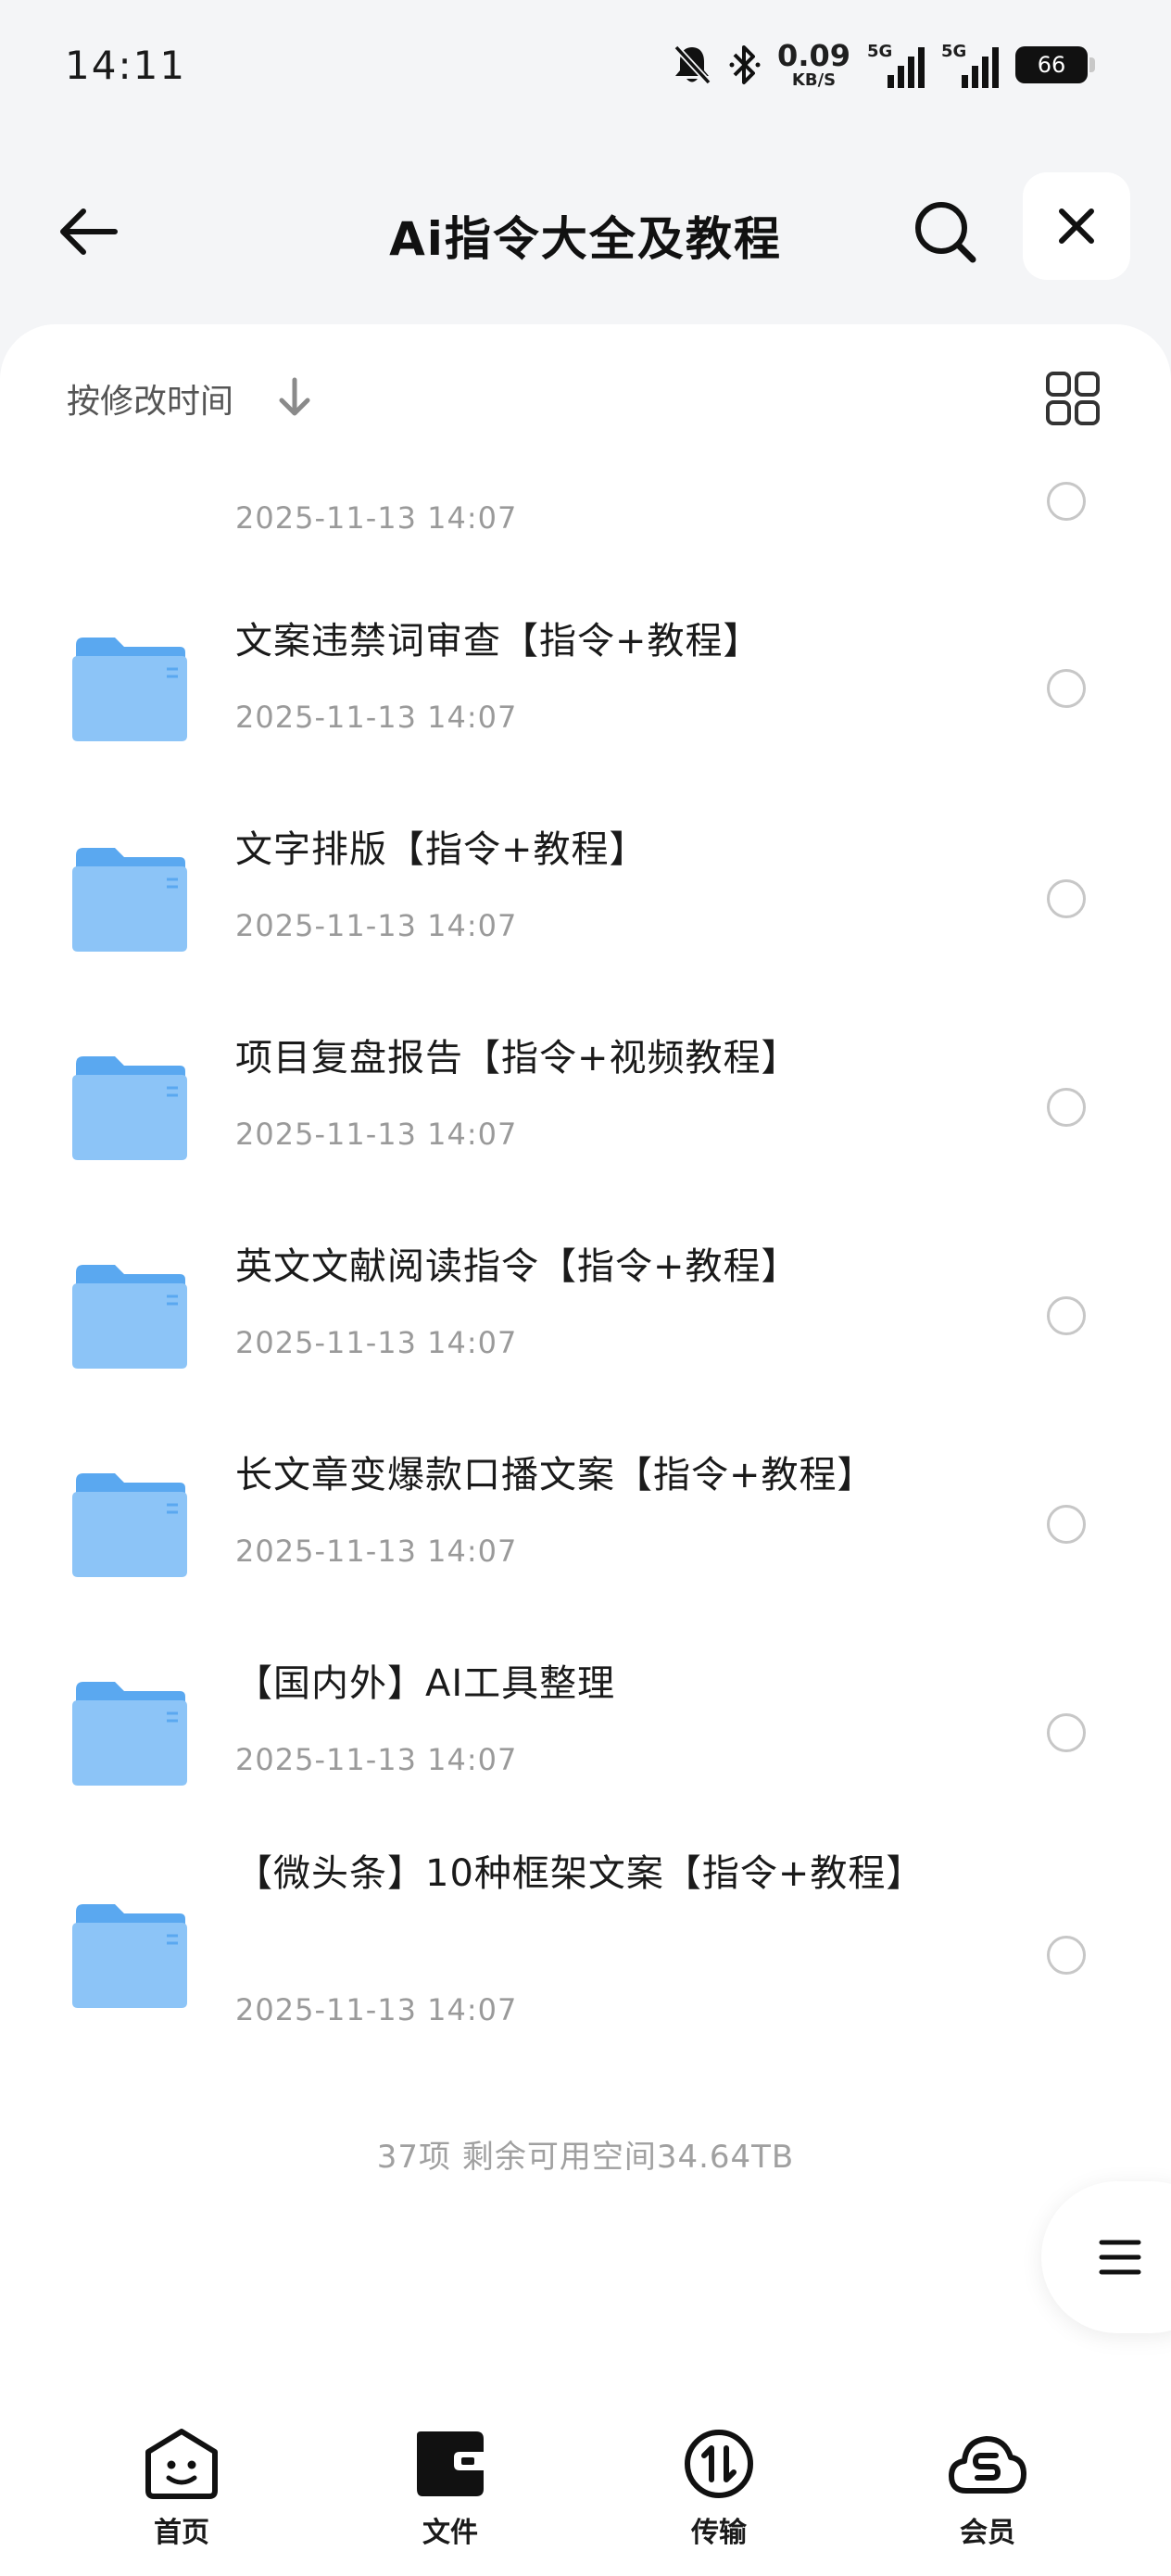 The height and width of the screenshot is (2576, 1171). What do you see at coordinates (693, 64) in the screenshot?
I see `bell-muted-icon` at bounding box center [693, 64].